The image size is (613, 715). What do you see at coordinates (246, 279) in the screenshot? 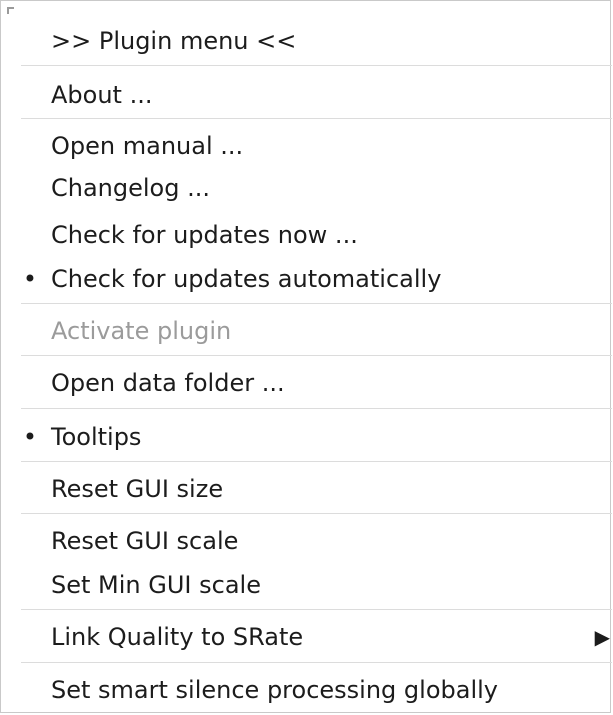
I see `menu-item-label: Check for updates automatically` at bounding box center [246, 279].